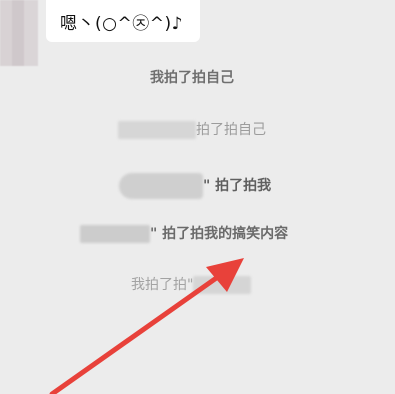 This screenshot has height=394, width=395. Describe the element at coordinates (121, 23) in the screenshot. I see `chat-message-text: 嗯丶(○^㉨^)♪` at that location.